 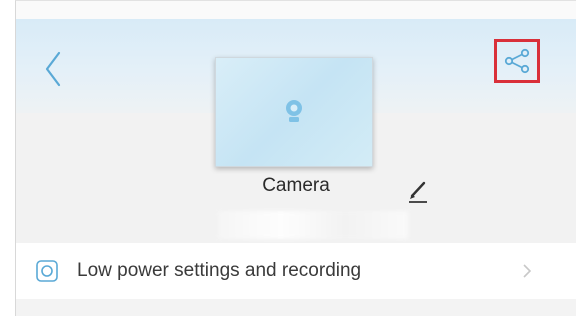 What do you see at coordinates (313, 225) in the screenshot?
I see `redacted-device-id` at bounding box center [313, 225].